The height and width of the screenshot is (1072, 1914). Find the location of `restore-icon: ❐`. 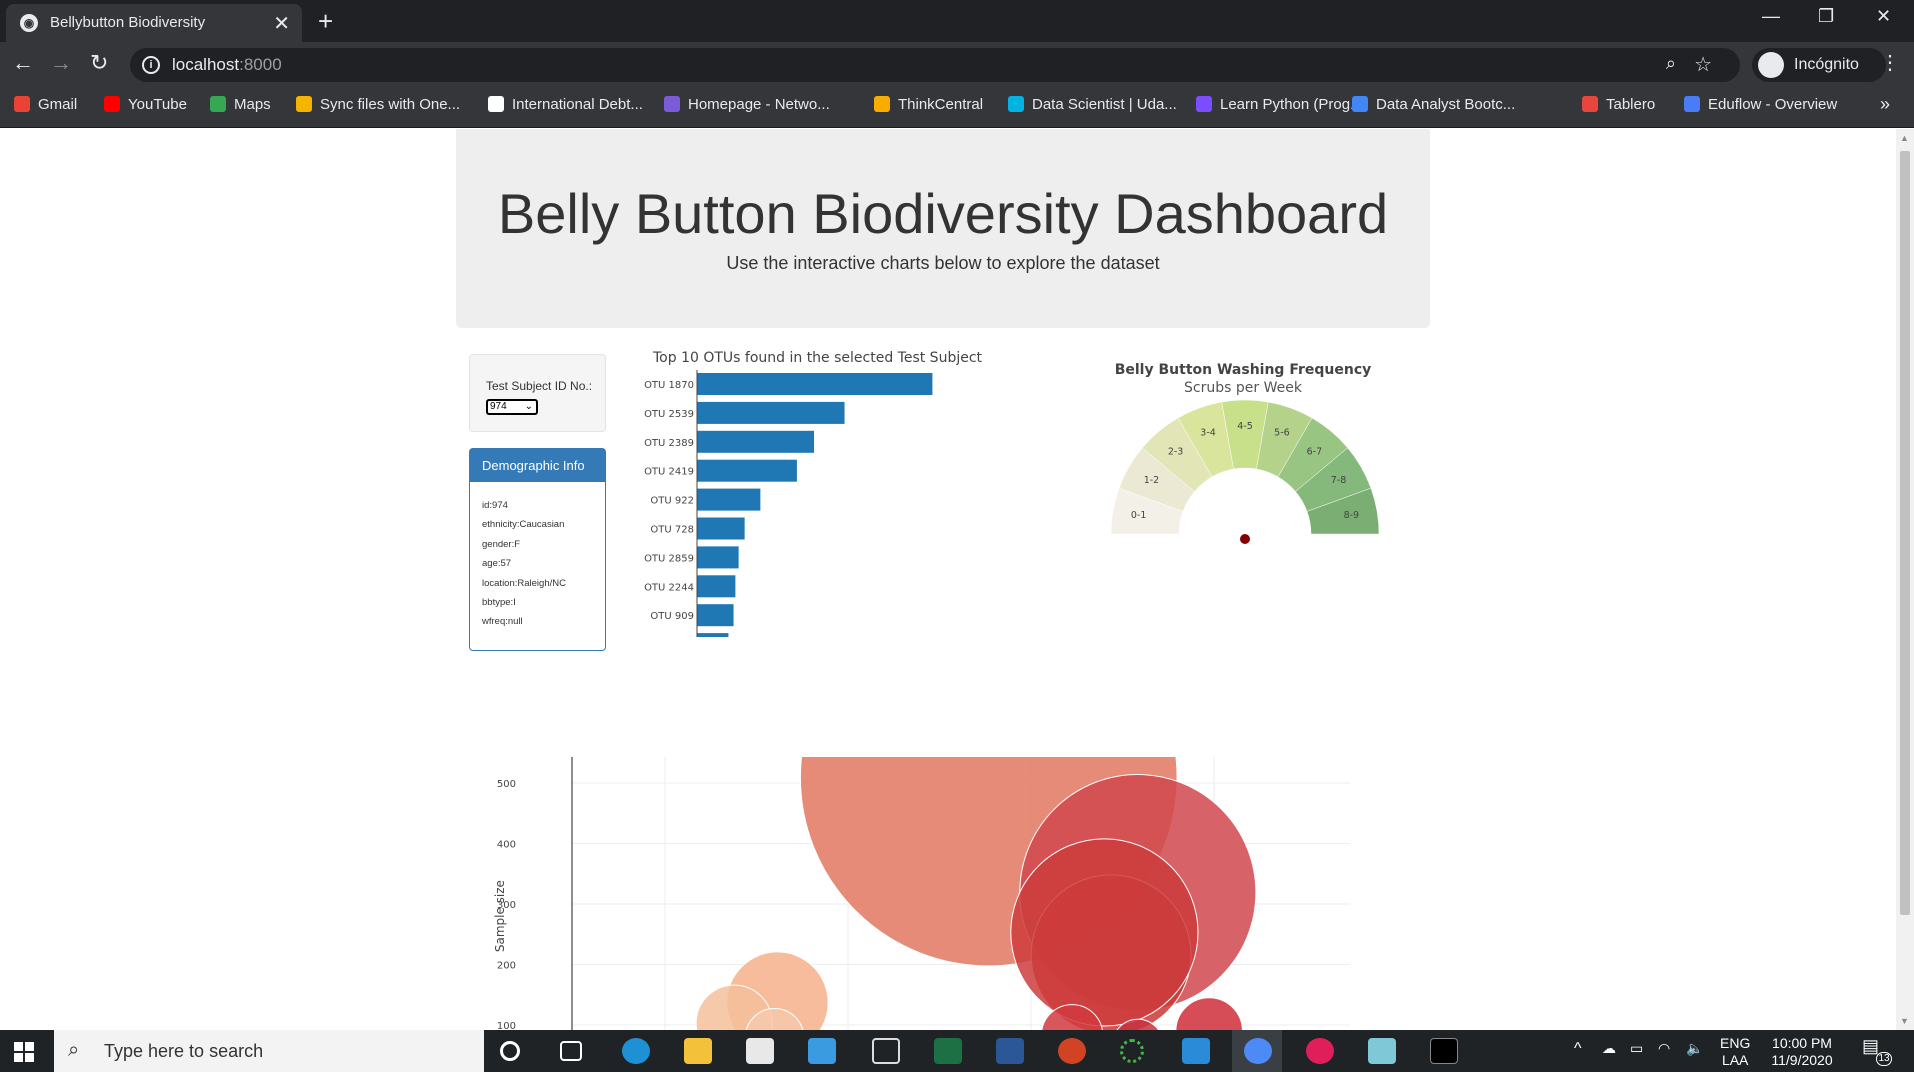

restore-icon: ❐ is located at coordinates (1826, 16).